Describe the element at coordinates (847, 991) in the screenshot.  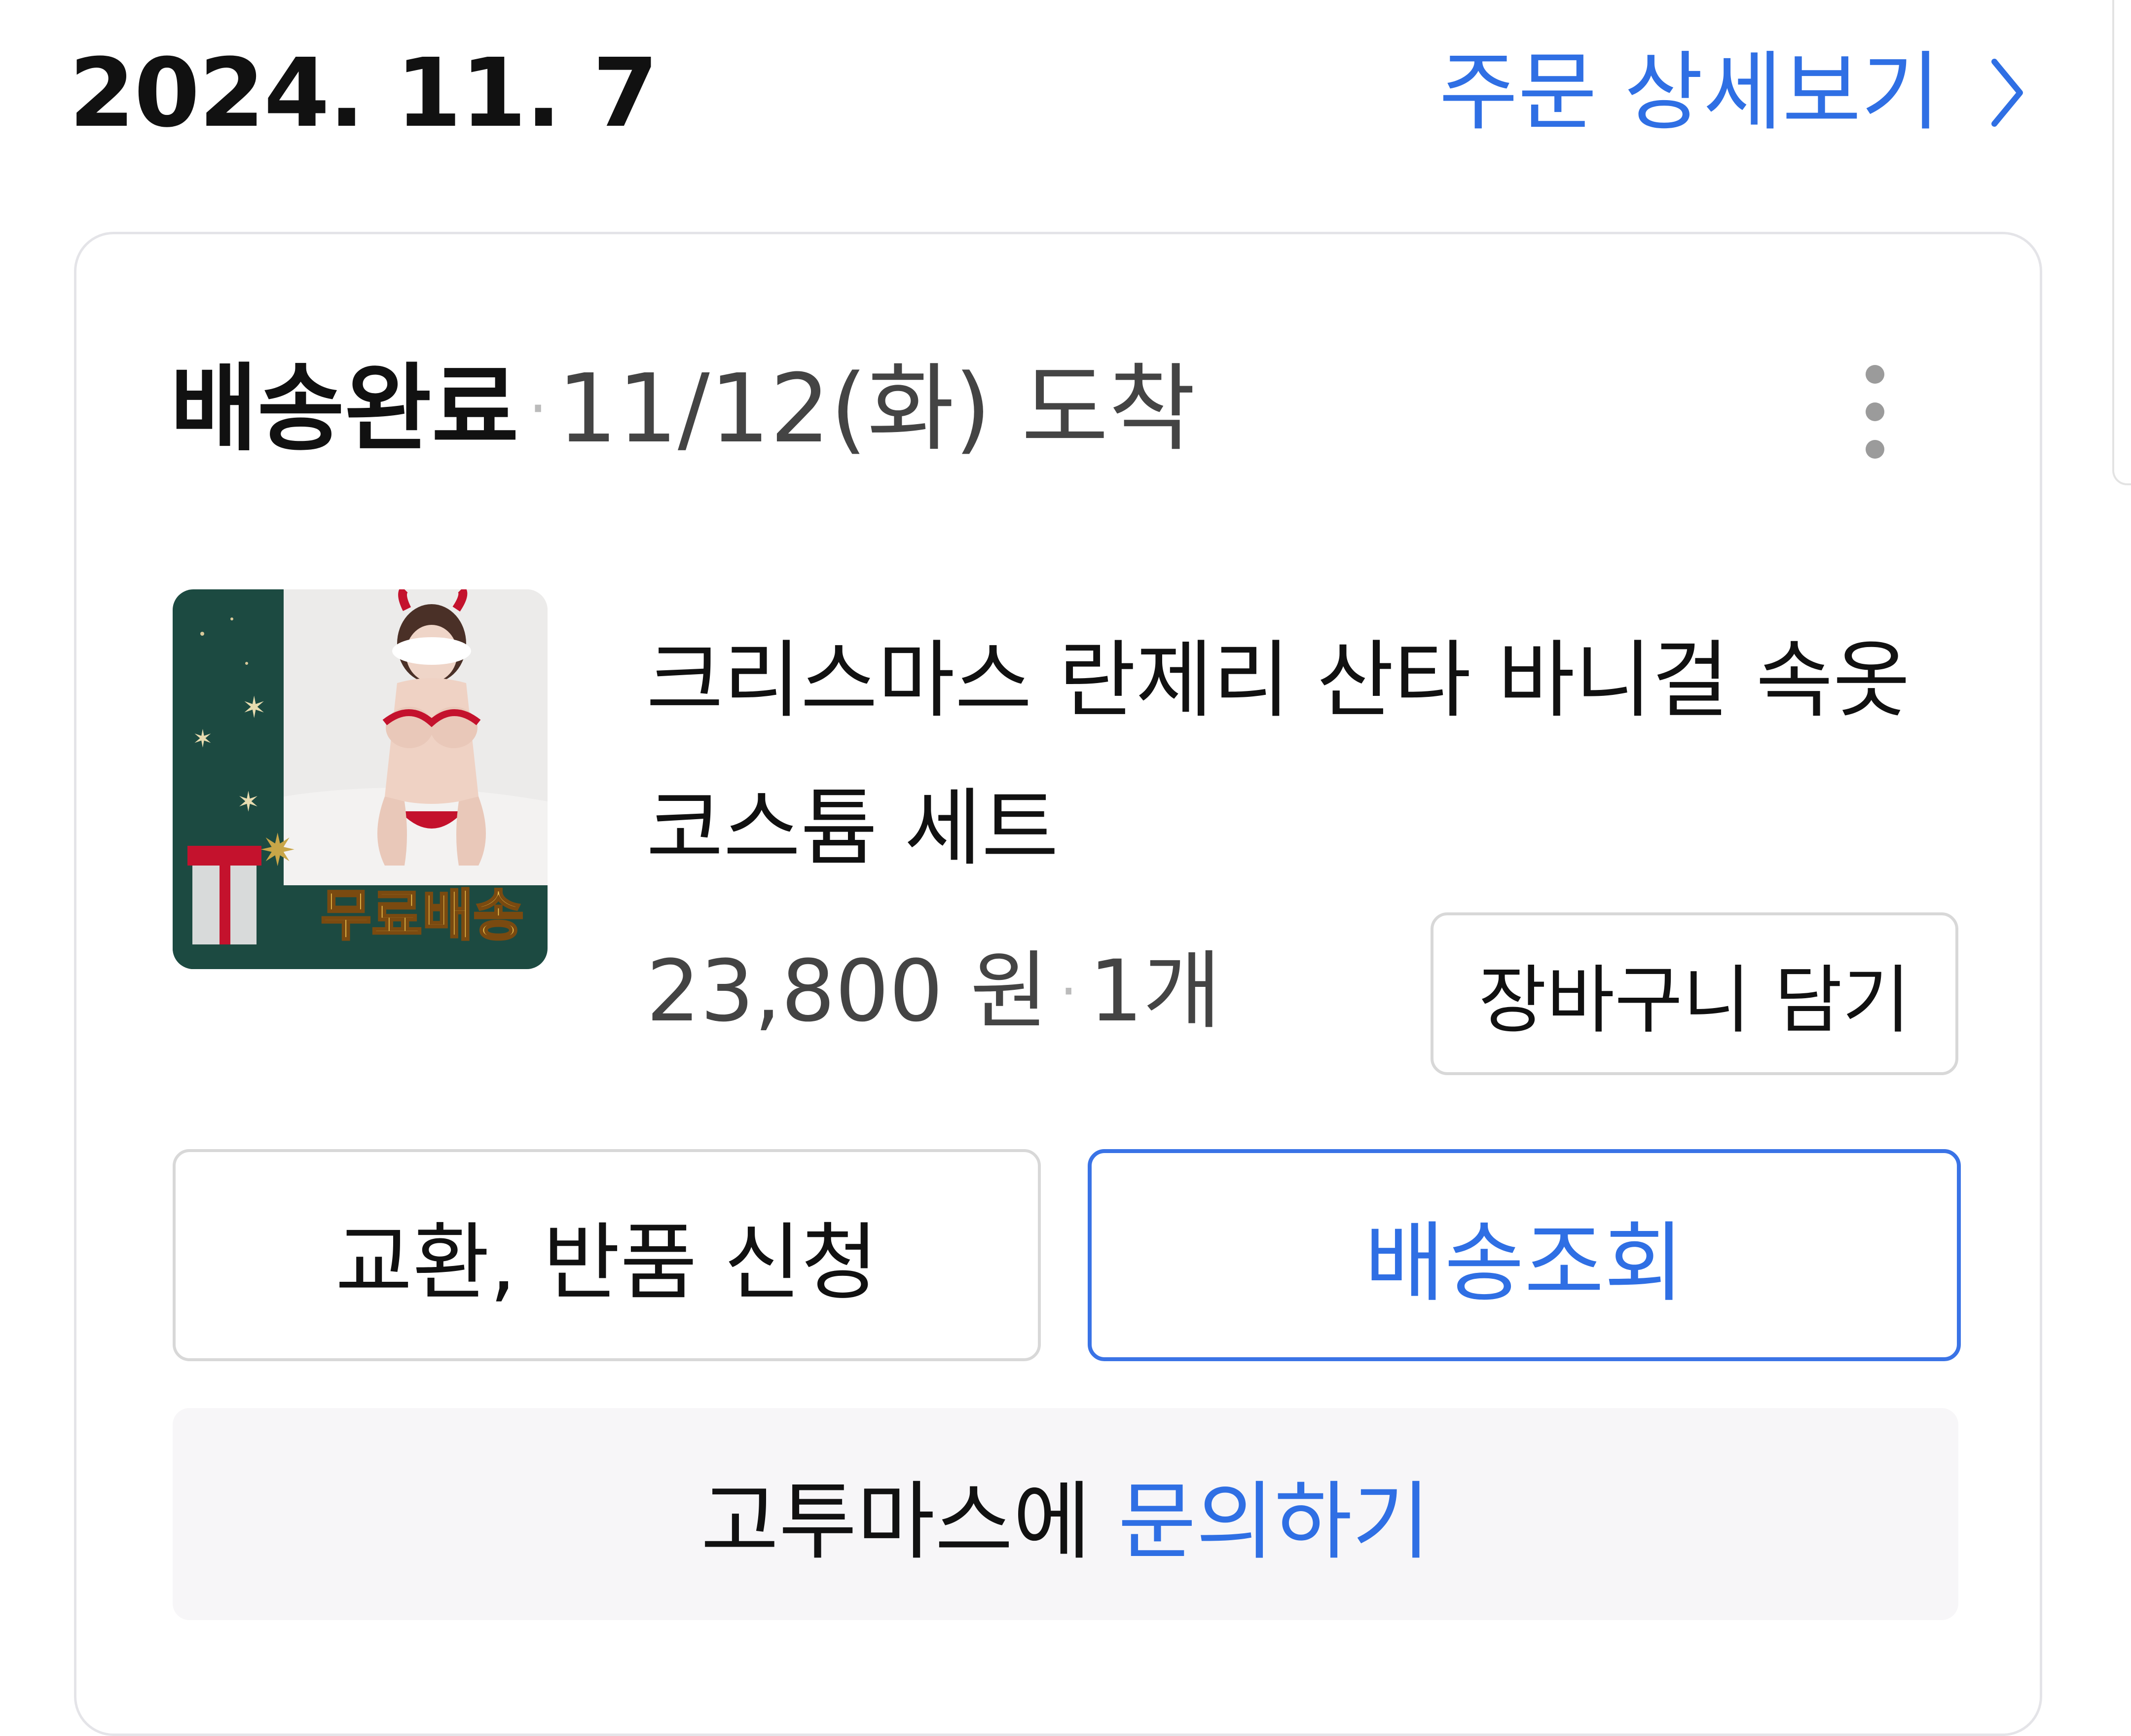
I see `product-price: 23,800 원` at that location.